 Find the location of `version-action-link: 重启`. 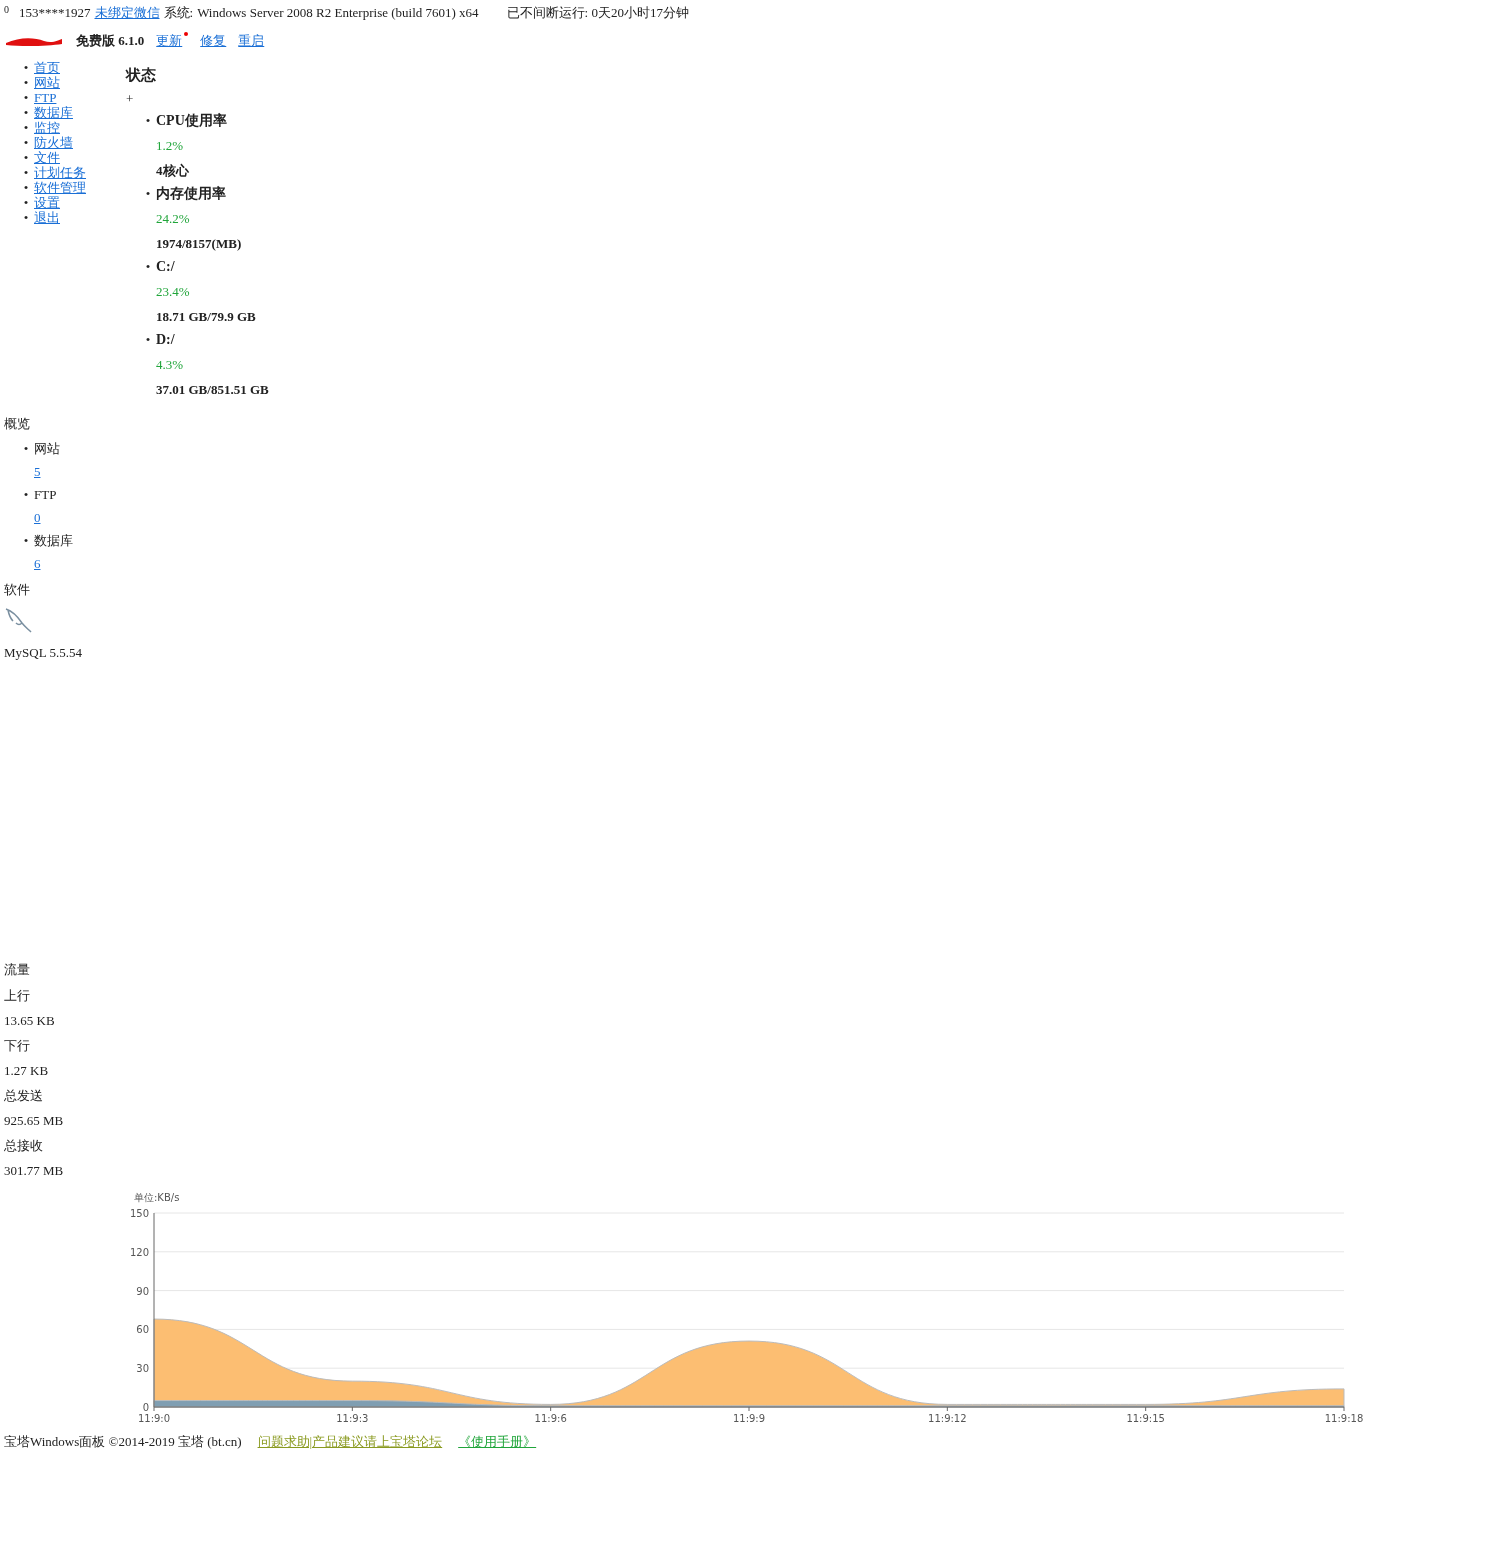

version-action-link: 重启 is located at coordinates (251, 40).